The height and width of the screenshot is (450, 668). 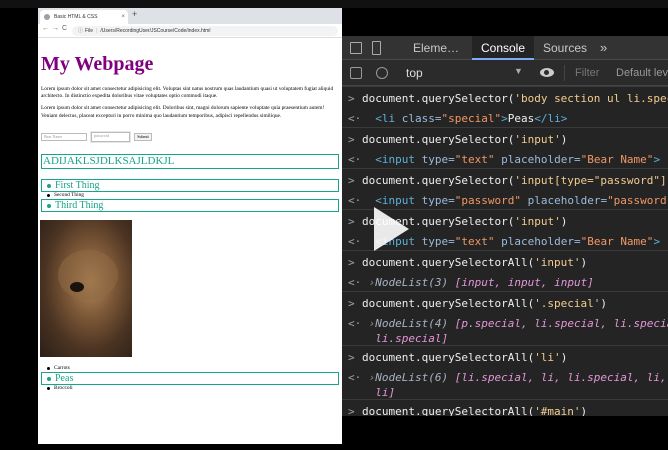 What do you see at coordinates (191, 195) in the screenshot?
I see `list-item-second-thing: Second Thing` at bounding box center [191, 195].